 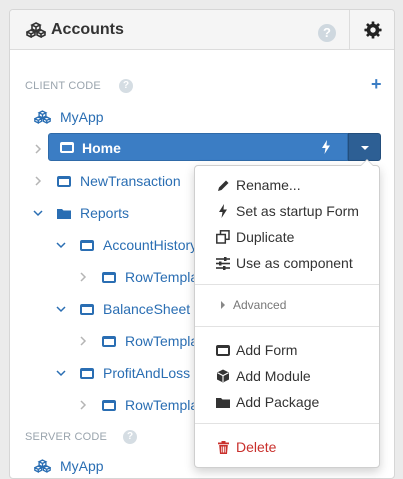 What do you see at coordinates (66, 437) in the screenshot?
I see `server-code-label: SERVER CODE` at bounding box center [66, 437].